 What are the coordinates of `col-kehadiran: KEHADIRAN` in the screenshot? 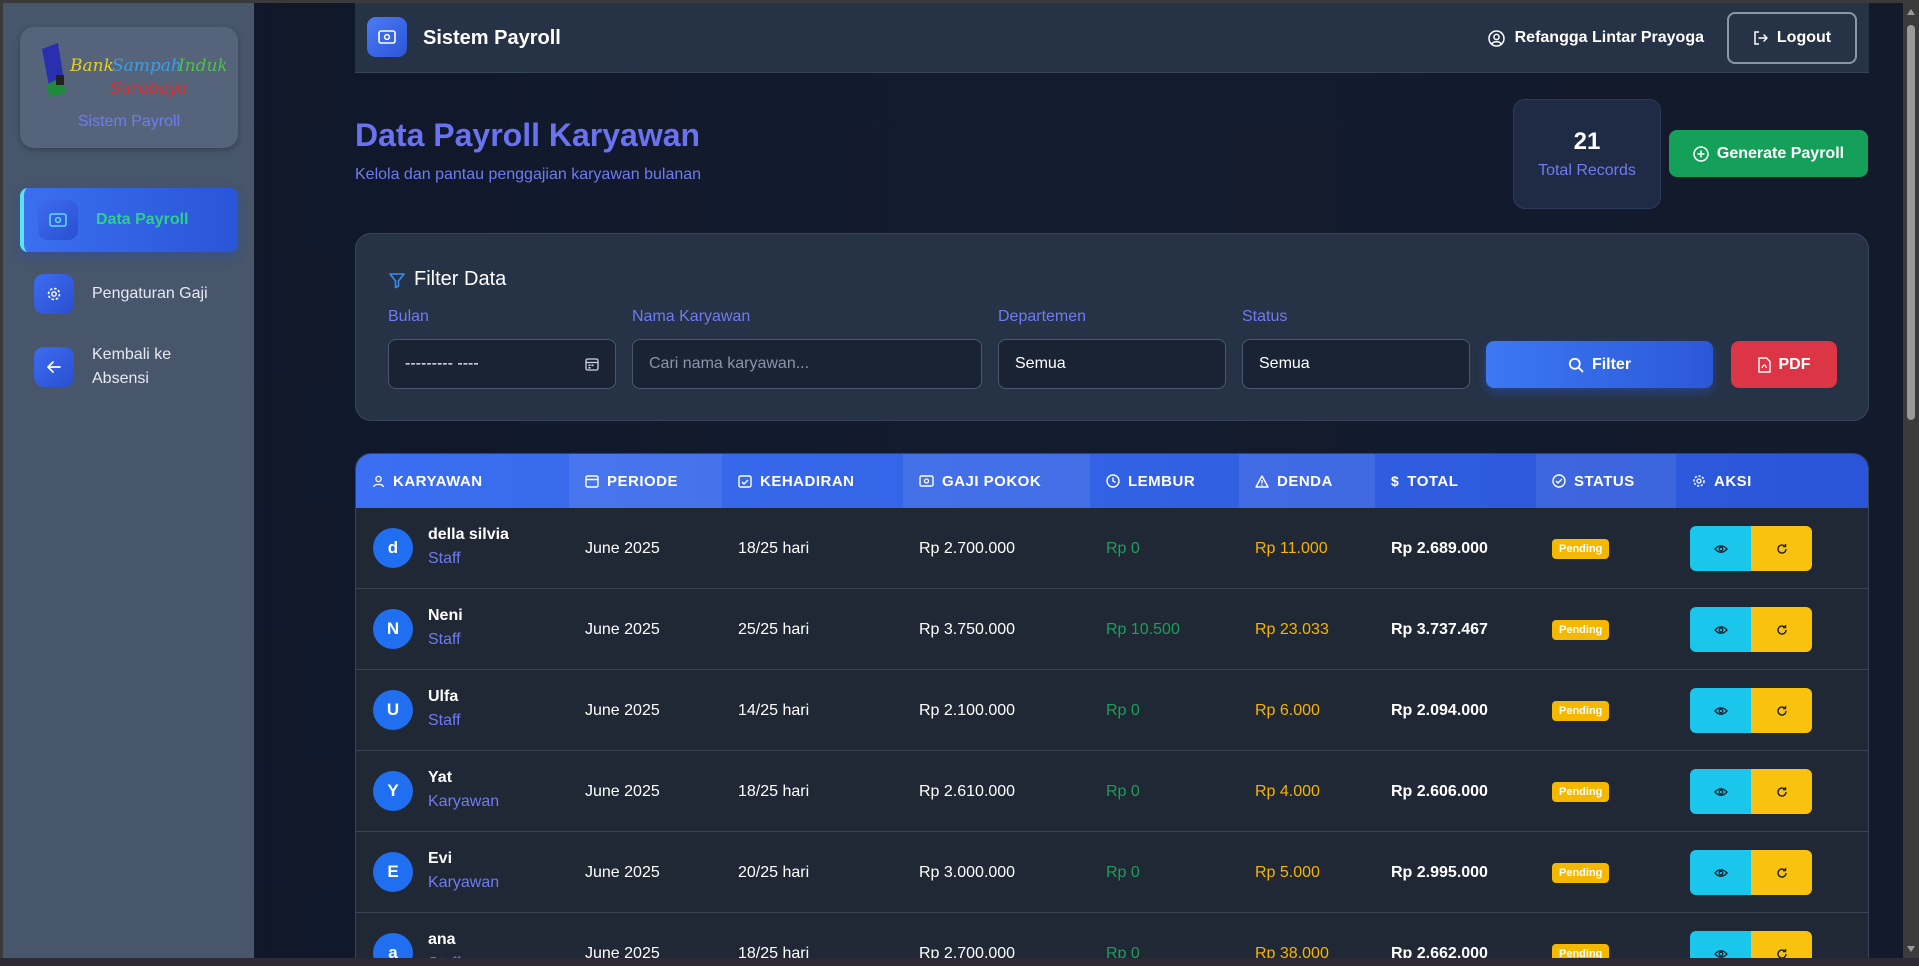 It's located at (812, 481).